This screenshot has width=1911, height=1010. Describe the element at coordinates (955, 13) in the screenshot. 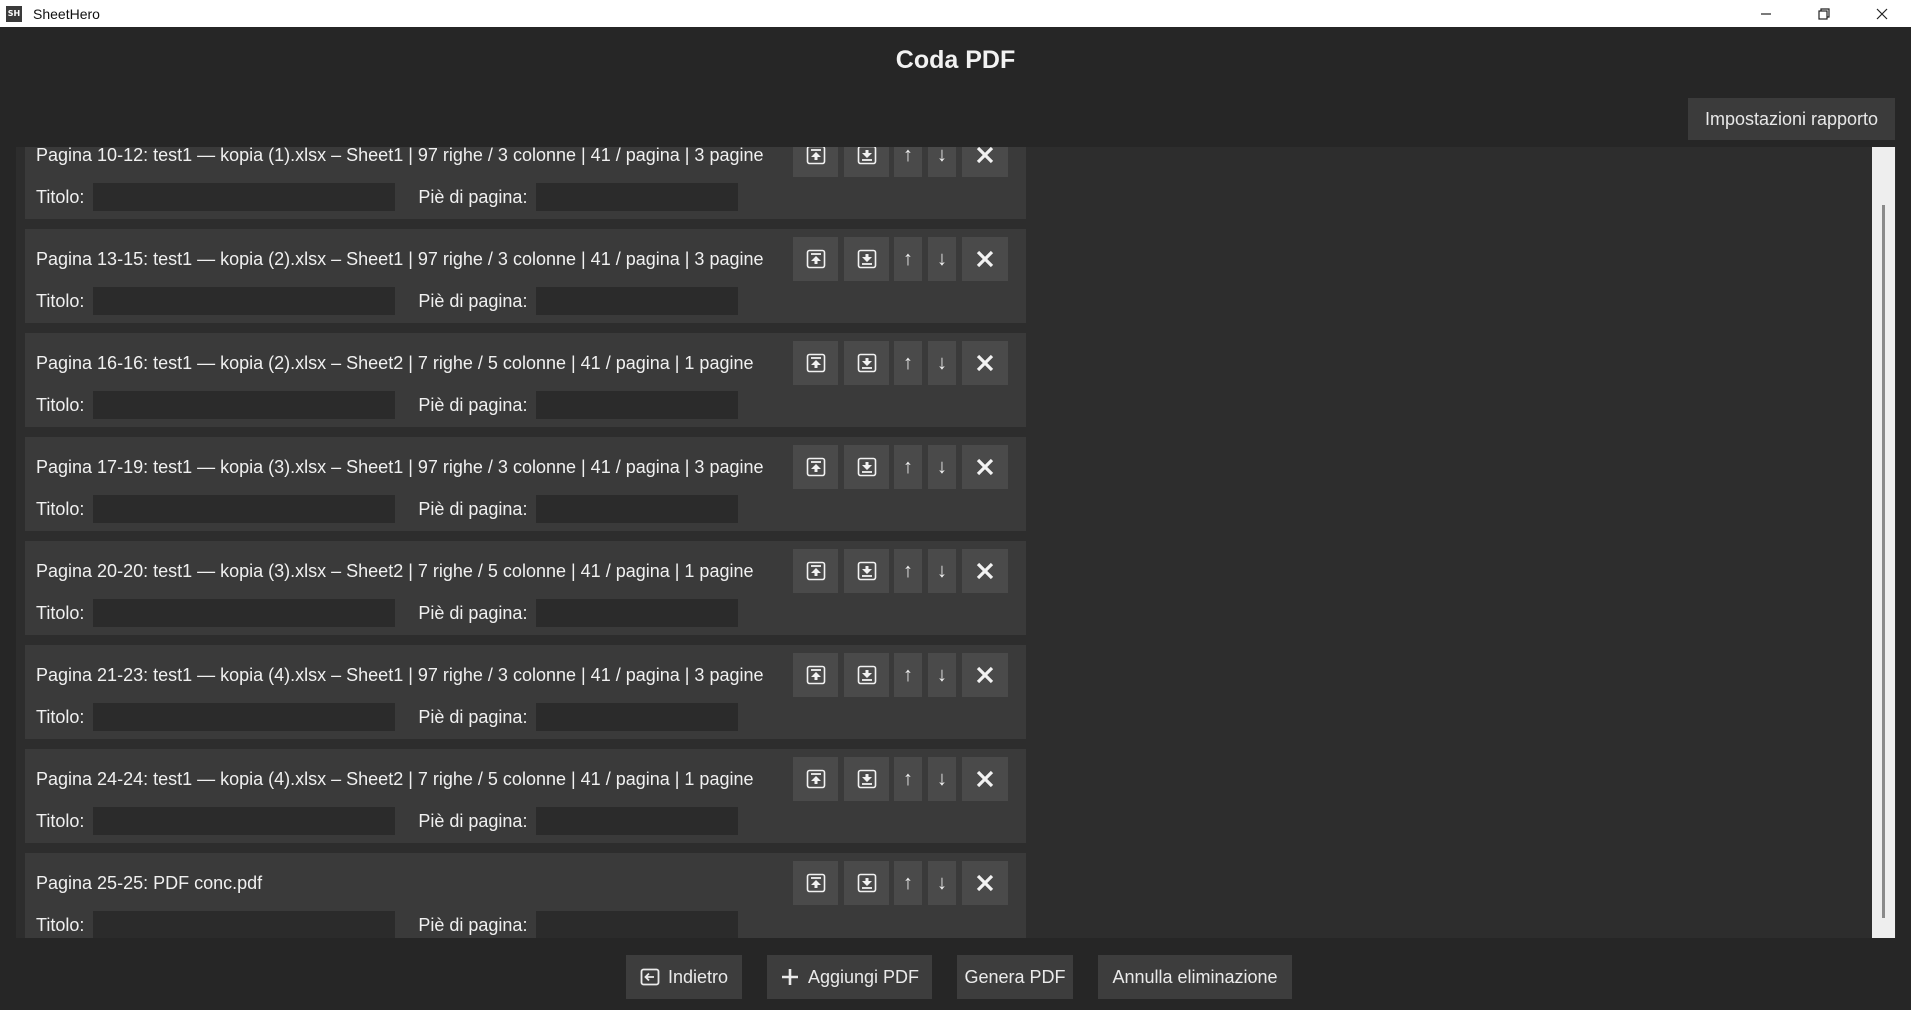

I see `window-title-bar: SH SheetHero` at that location.